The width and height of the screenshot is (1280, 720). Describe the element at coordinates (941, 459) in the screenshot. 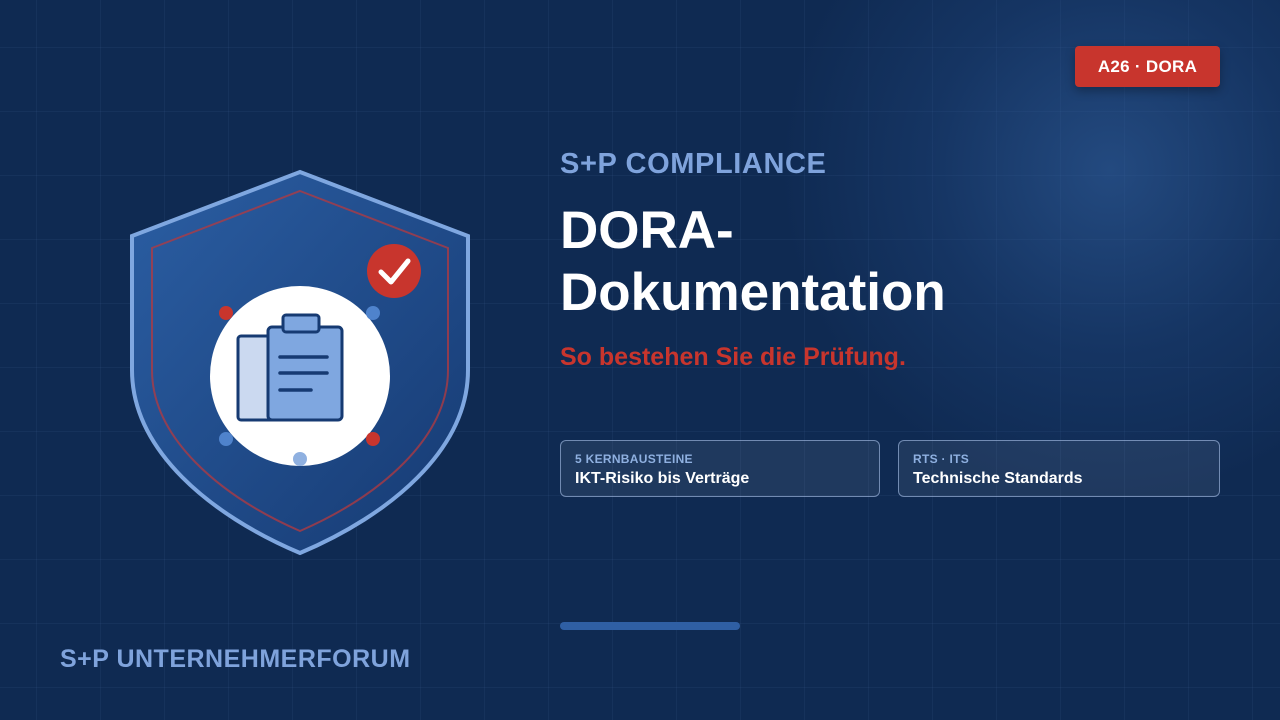

I see `info-card-label: RTS · ITS` at that location.